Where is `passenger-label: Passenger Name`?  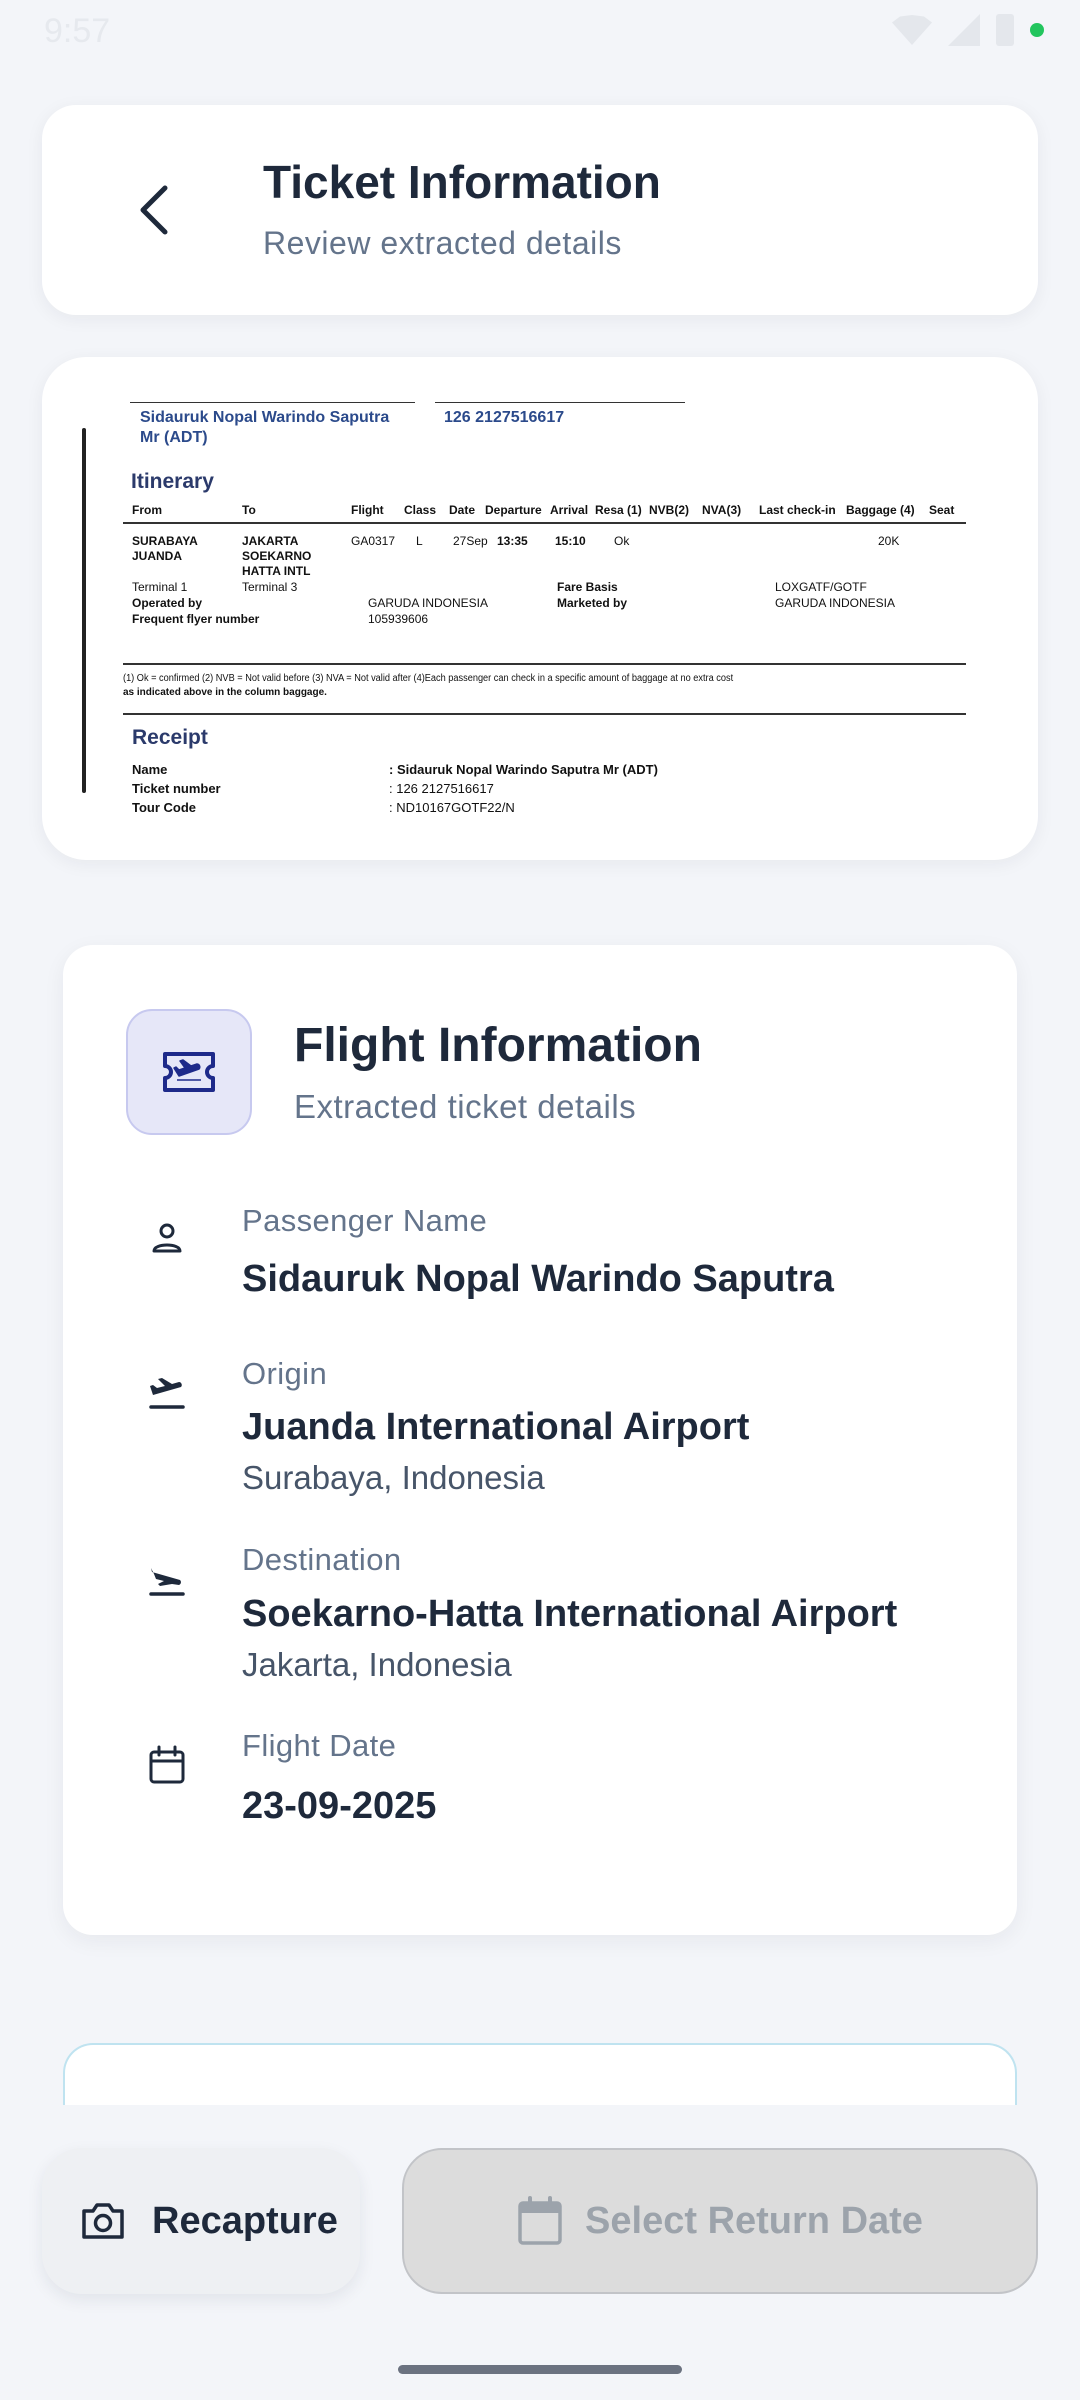
passenger-label: Passenger Name is located at coordinates (365, 1220).